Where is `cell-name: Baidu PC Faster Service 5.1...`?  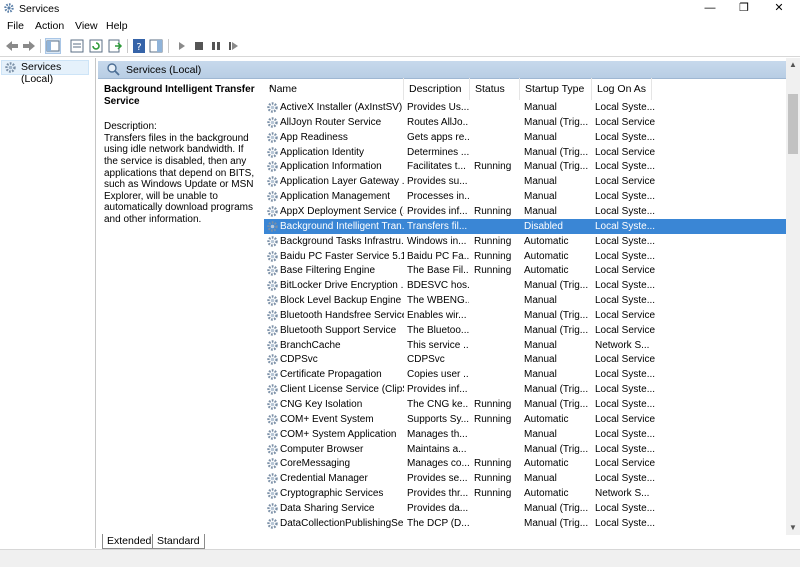
cell-name: Baidu PC Faster Service 5.1... is located at coordinates (342, 256).